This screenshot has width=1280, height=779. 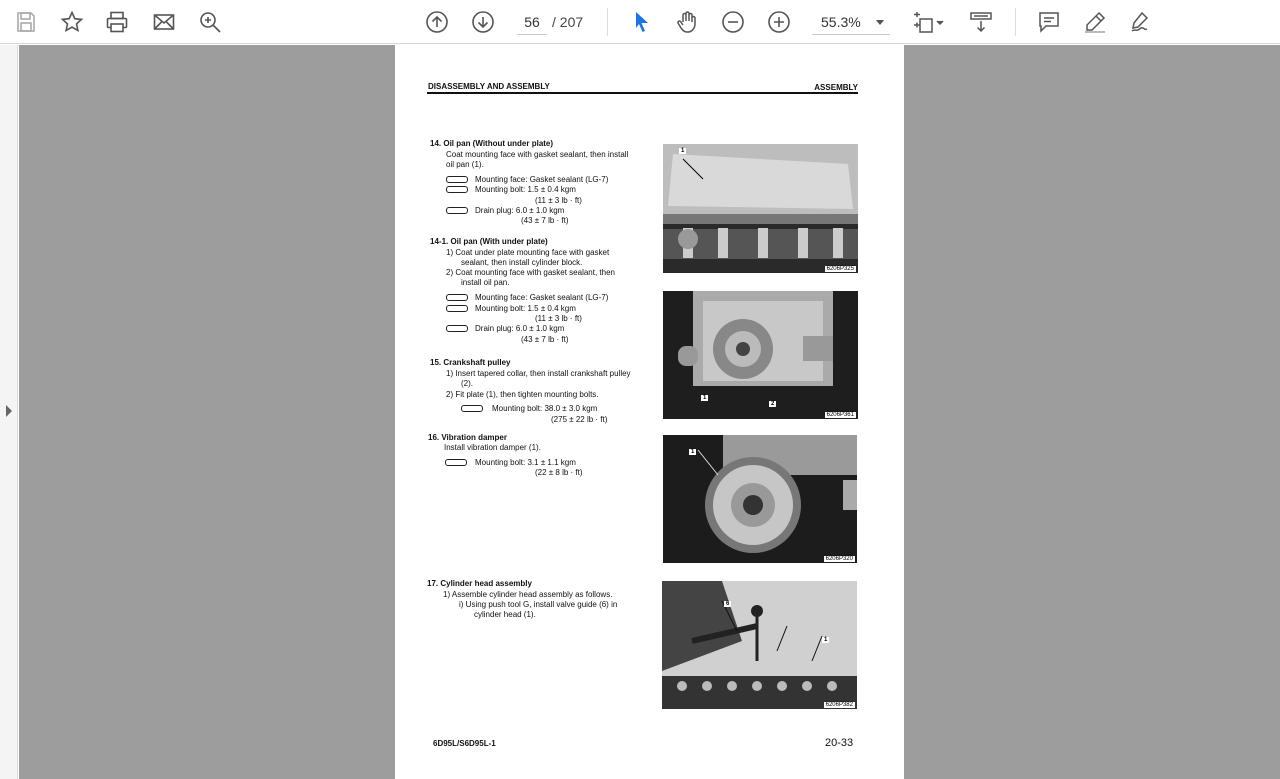 I want to click on toolbar: 56 / 207 55.3%, so click(x=640, y=22).